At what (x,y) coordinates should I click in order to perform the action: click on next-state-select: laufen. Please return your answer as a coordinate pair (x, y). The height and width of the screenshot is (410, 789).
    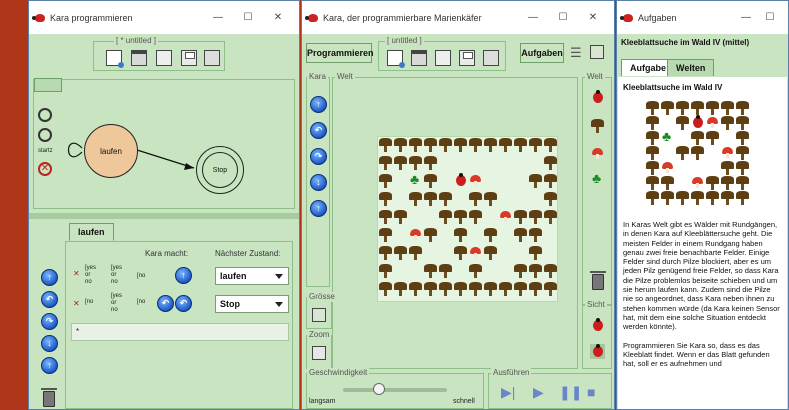
    Looking at the image, I should click on (252, 276).